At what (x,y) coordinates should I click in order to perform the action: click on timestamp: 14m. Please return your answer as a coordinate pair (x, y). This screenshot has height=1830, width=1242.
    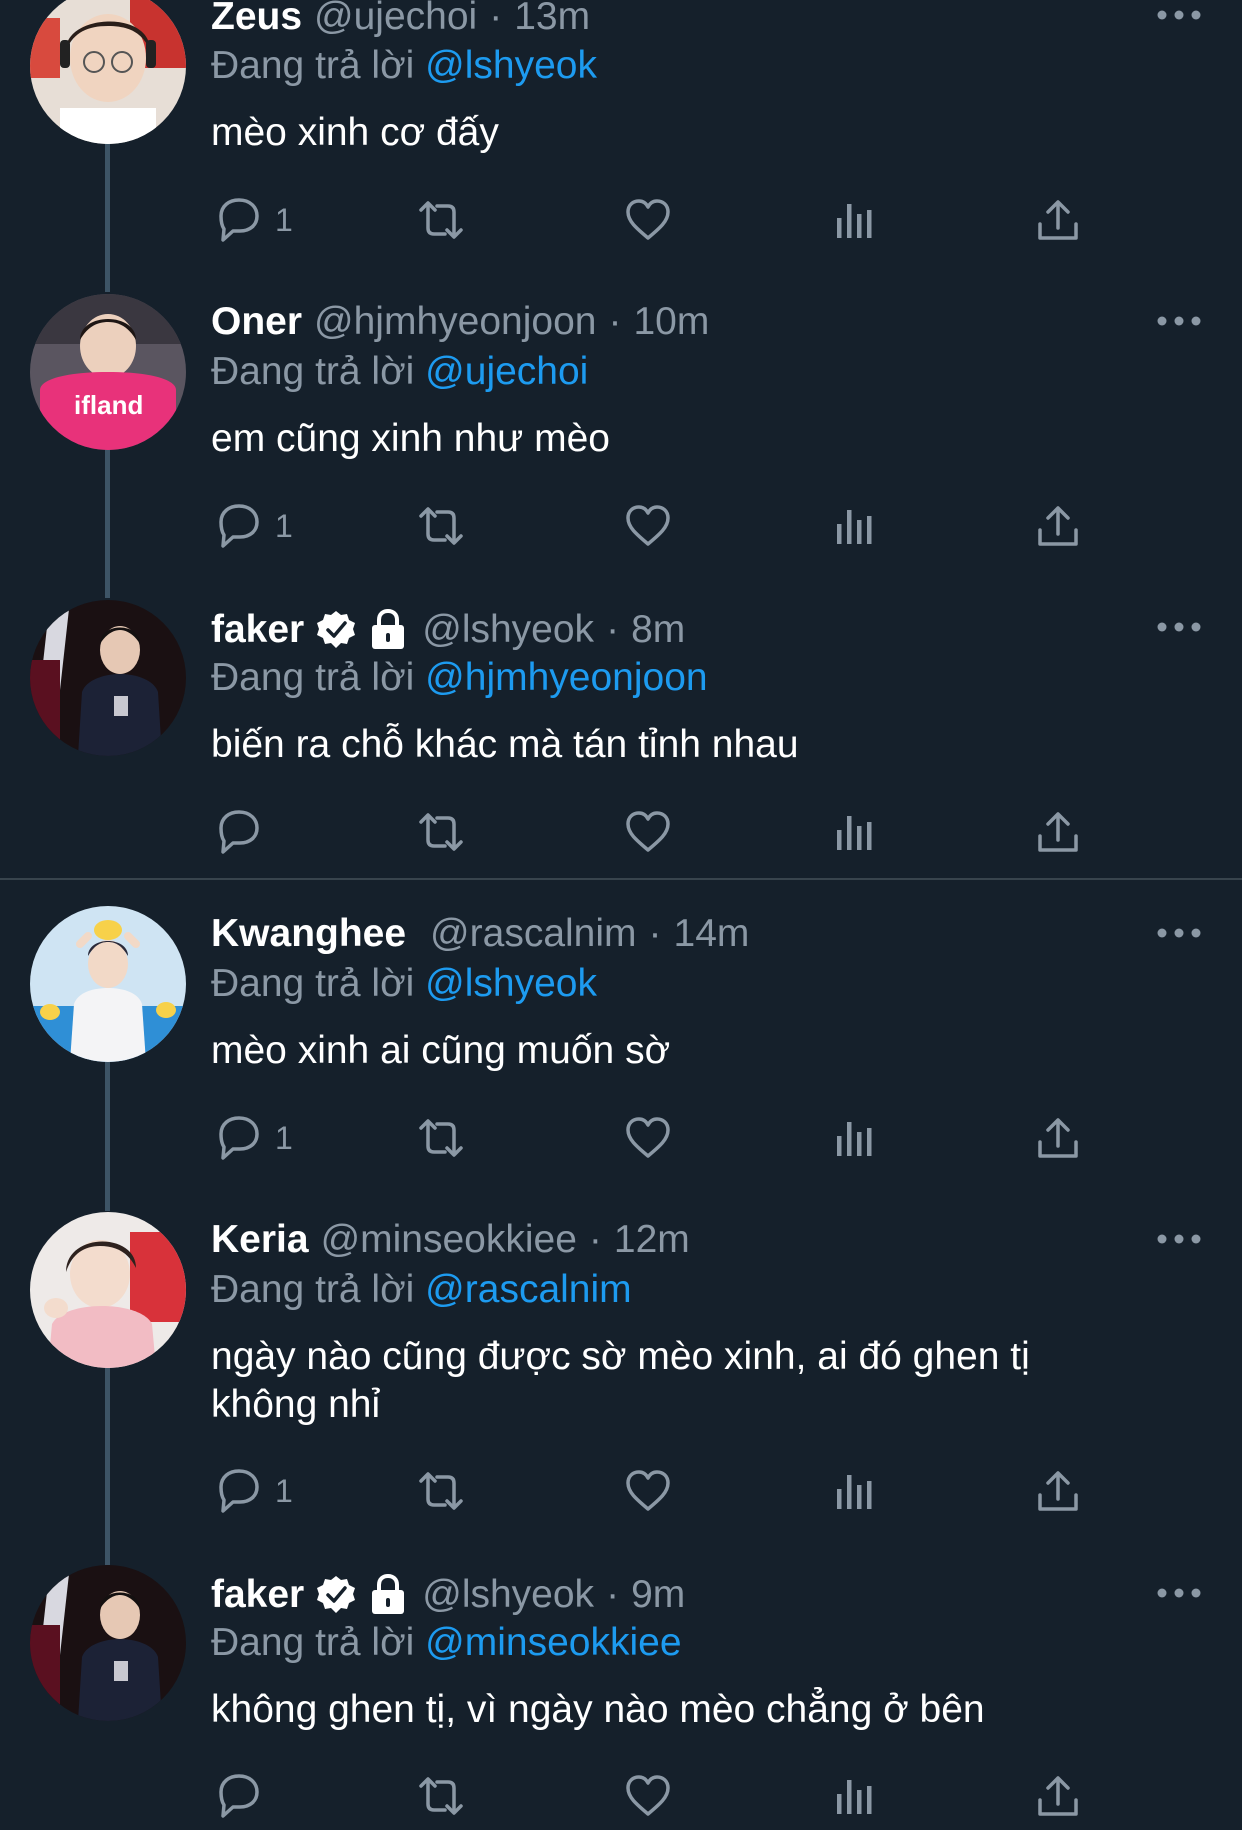
    Looking at the image, I should click on (712, 934).